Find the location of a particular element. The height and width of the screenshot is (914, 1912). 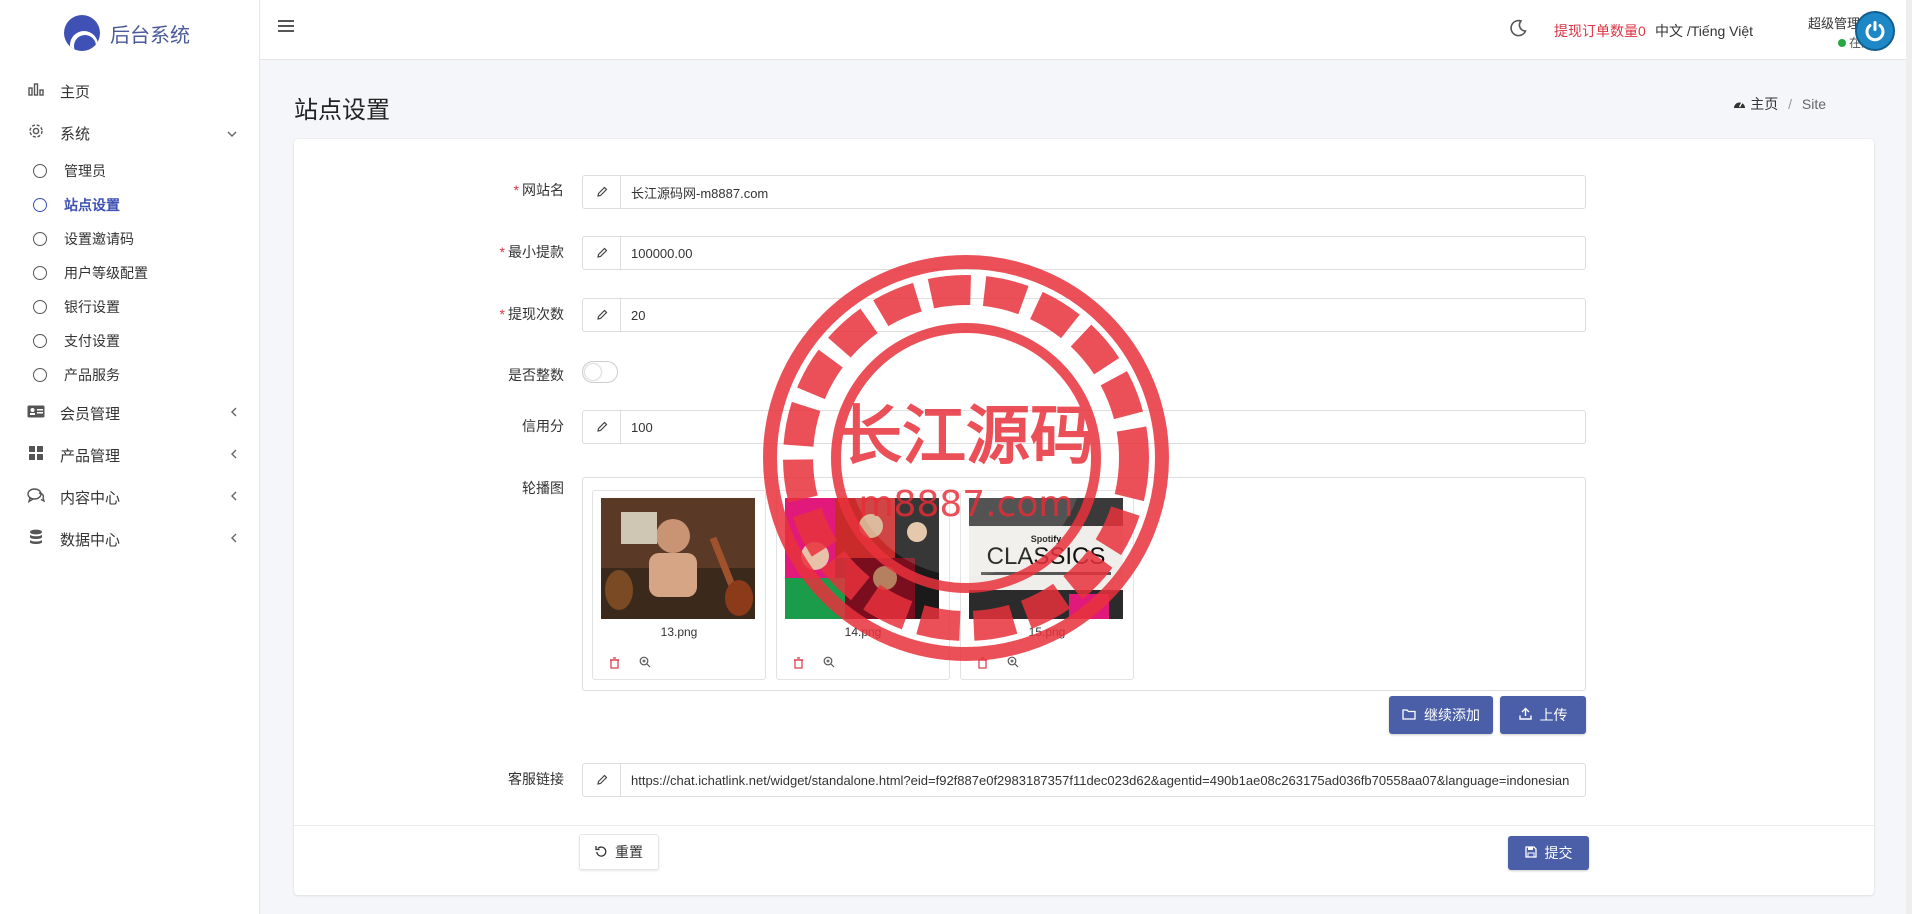

sidebar-item-content: 内容中心 is located at coordinates (129, 497).